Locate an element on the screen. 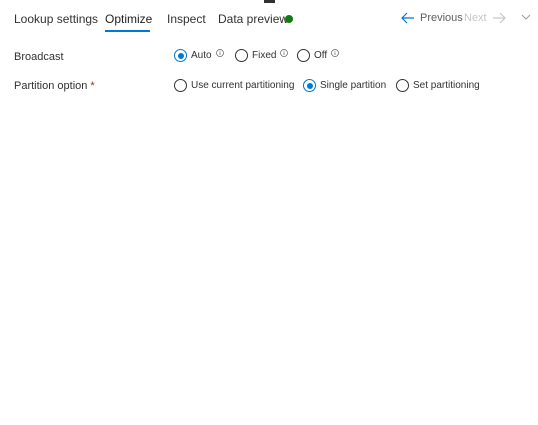  chevron-down-icon is located at coordinates (526, 17).